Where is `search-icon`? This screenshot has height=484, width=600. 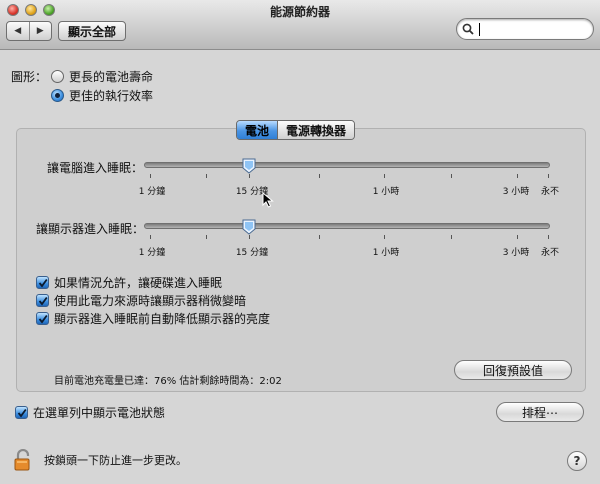 search-icon is located at coordinates (468, 29).